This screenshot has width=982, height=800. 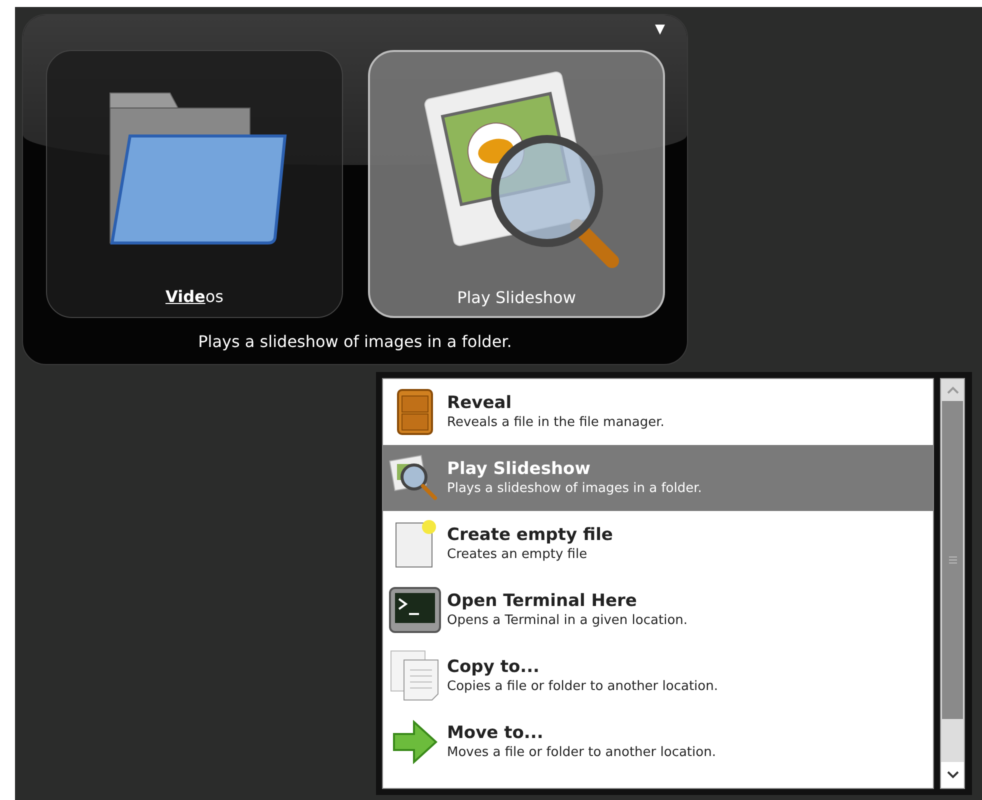 What do you see at coordinates (582, 687) in the screenshot?
I see `action-subtitle: Copies a file or folder to another location.` at bounding box center [582, 687].